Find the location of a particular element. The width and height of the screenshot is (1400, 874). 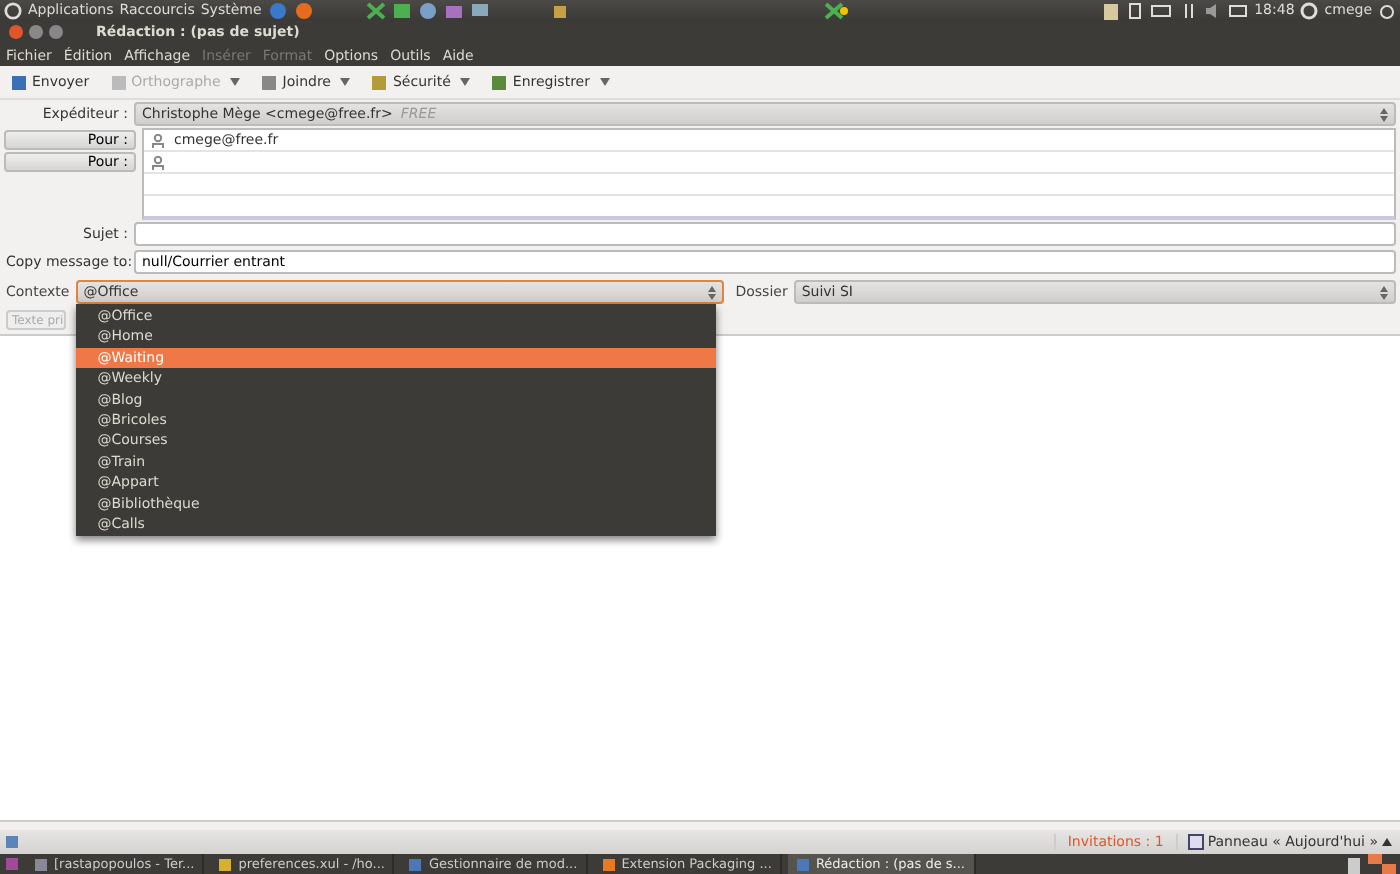

network-icon is located at coordinates (1189, 10).